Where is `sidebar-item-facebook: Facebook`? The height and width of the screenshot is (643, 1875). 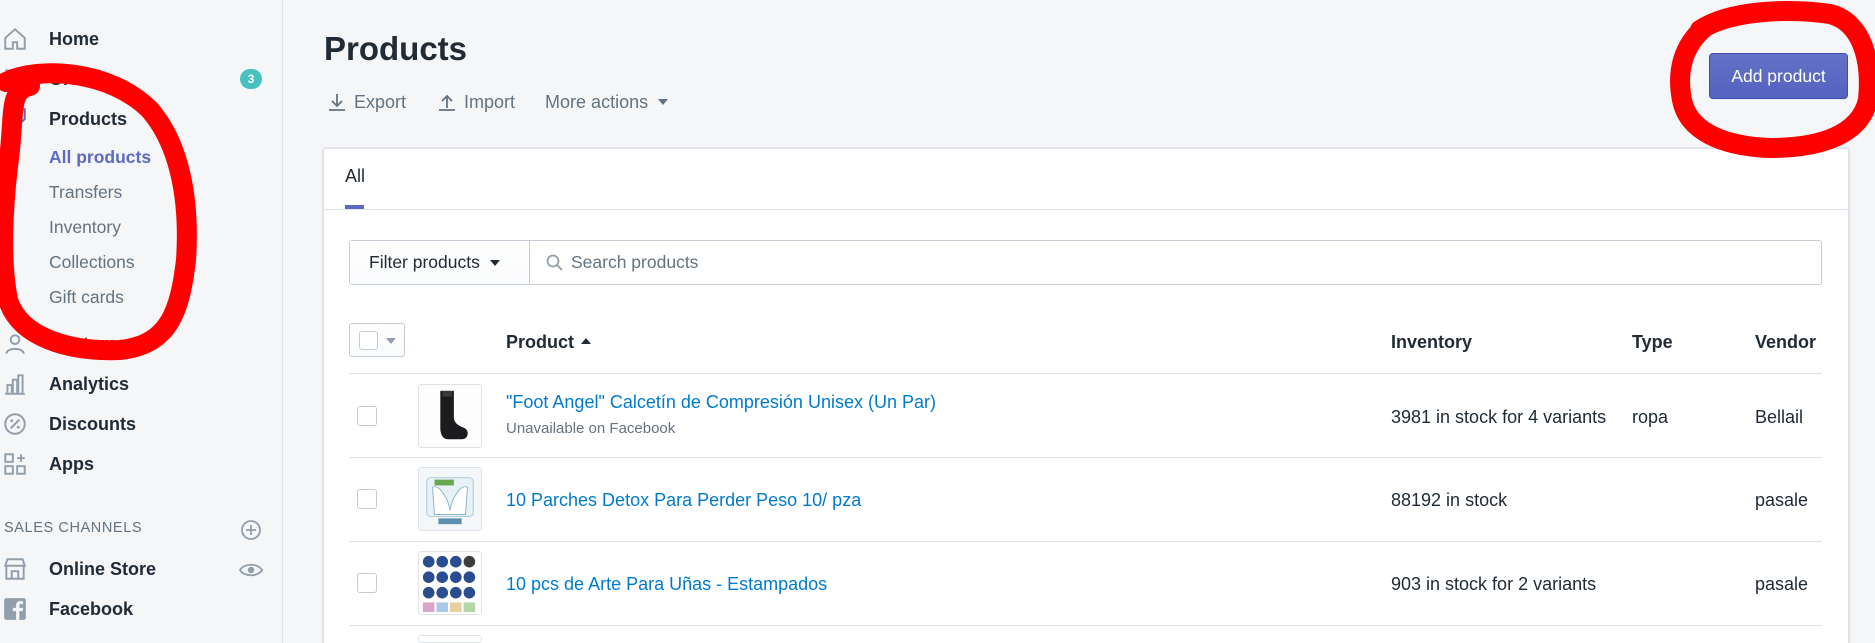 sidebar-item-facebook: Facebook is located at coordinates (141, 609).